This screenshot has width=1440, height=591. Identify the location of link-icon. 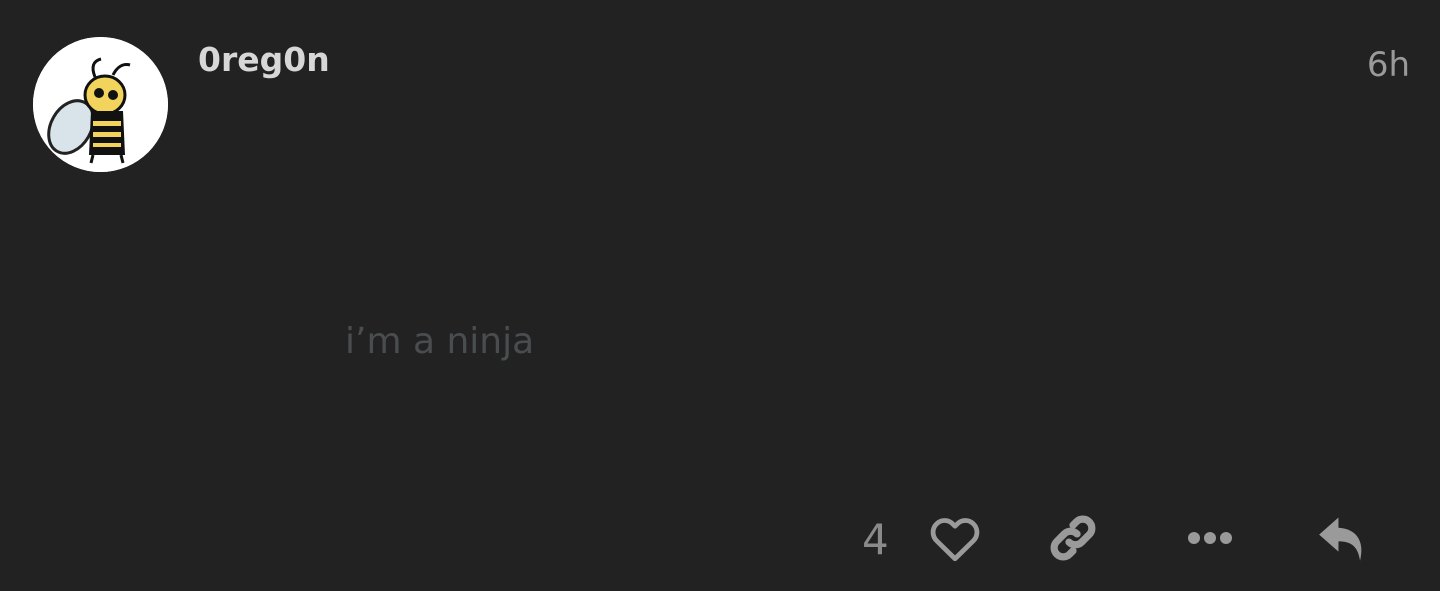
(1073, 538).